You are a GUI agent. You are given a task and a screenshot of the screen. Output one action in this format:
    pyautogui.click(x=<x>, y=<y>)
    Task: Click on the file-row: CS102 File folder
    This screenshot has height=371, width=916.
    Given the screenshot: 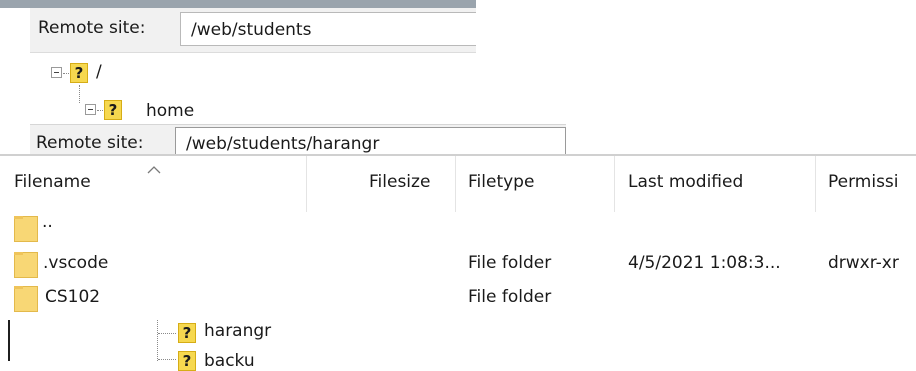 What is the action you would take?
    pyautogui.click(x=458, y=298)
    